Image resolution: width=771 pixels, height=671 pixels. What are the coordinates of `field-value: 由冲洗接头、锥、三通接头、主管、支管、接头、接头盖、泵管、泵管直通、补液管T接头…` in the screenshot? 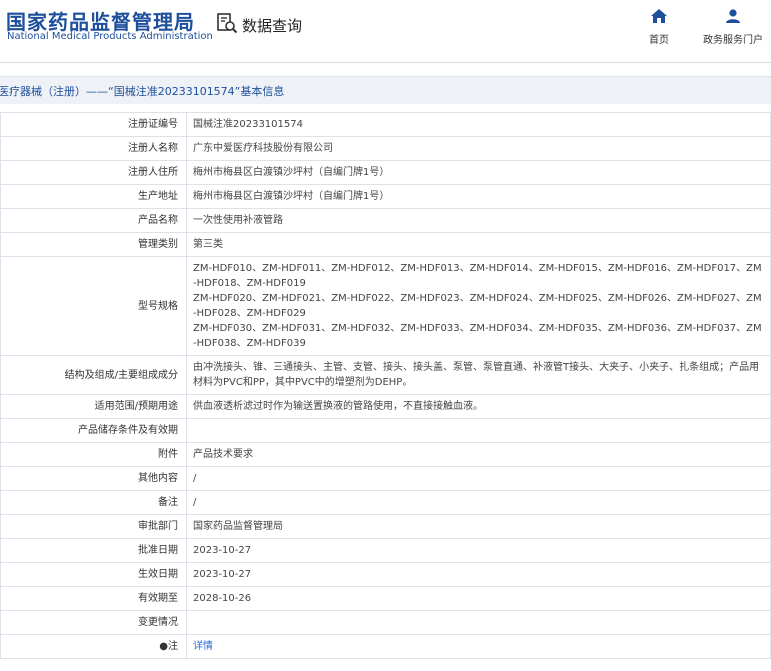 It's located at (478, 375).